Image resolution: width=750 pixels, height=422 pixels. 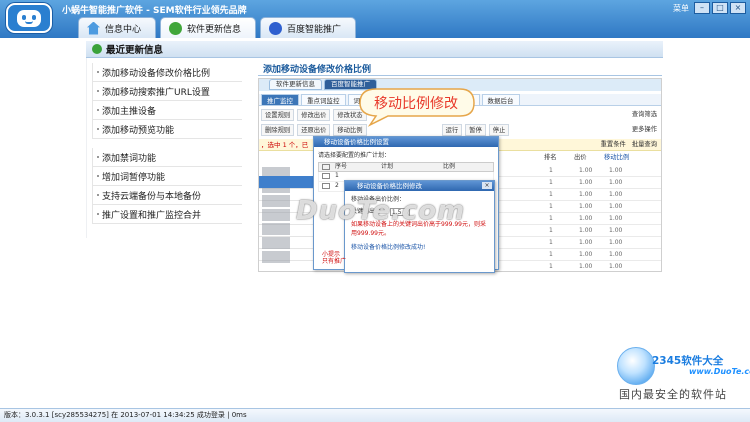 What do you see at coordinates (719, 371) in the screenshot?
I see `brand-site: www.DuoTe.com` at bounding box center [719, 371].